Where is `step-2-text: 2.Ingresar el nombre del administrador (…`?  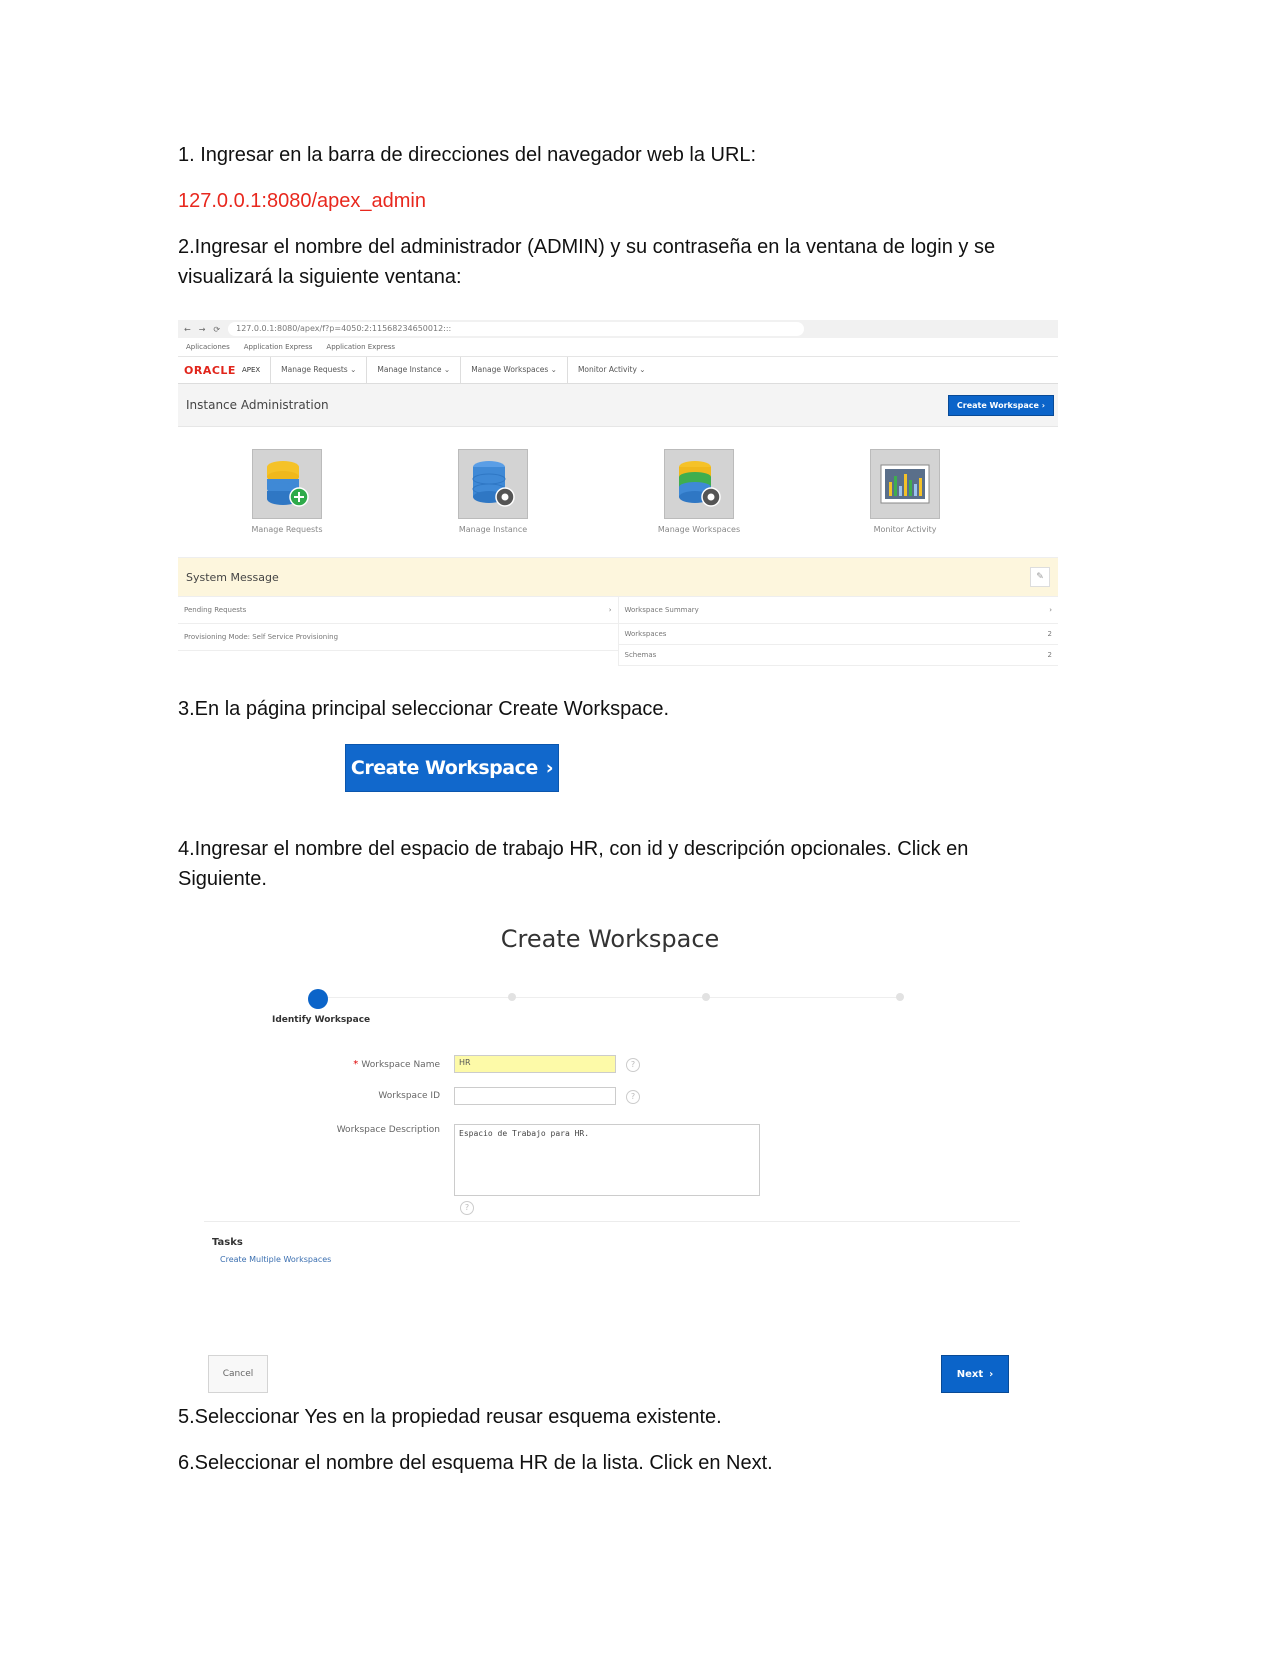
step-2-text: 2.Ingresar el nombre del administrador (… is located at coordinates (587, 262).